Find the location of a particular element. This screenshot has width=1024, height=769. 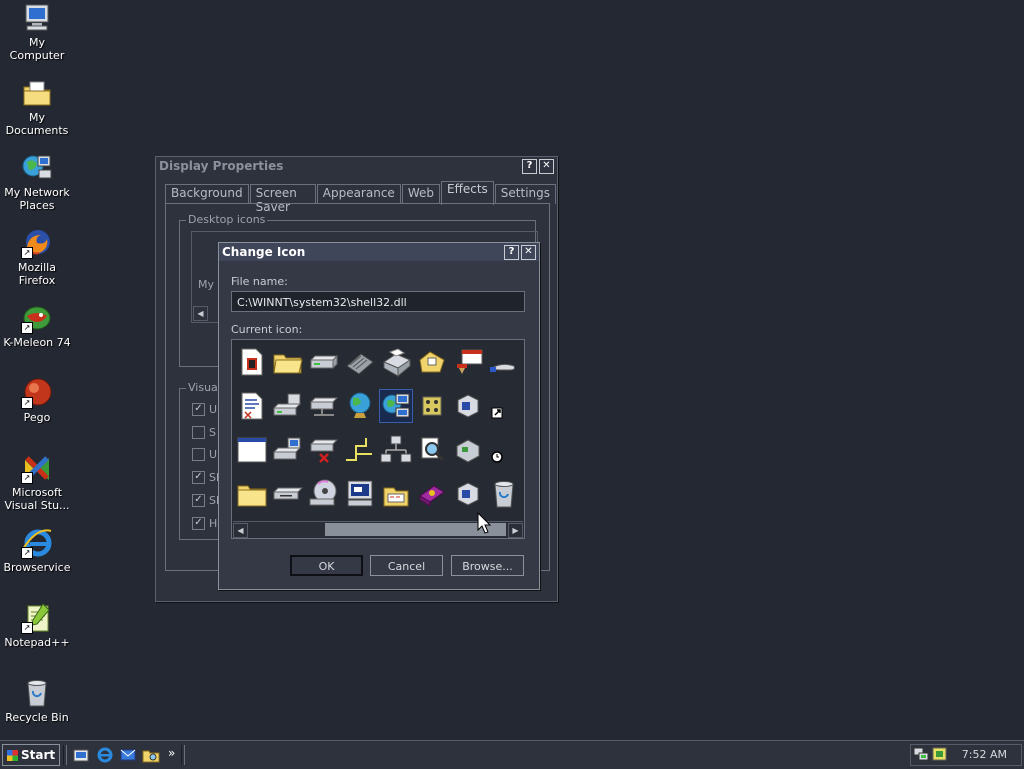

printer-icon is located at coordinates (396, 362).